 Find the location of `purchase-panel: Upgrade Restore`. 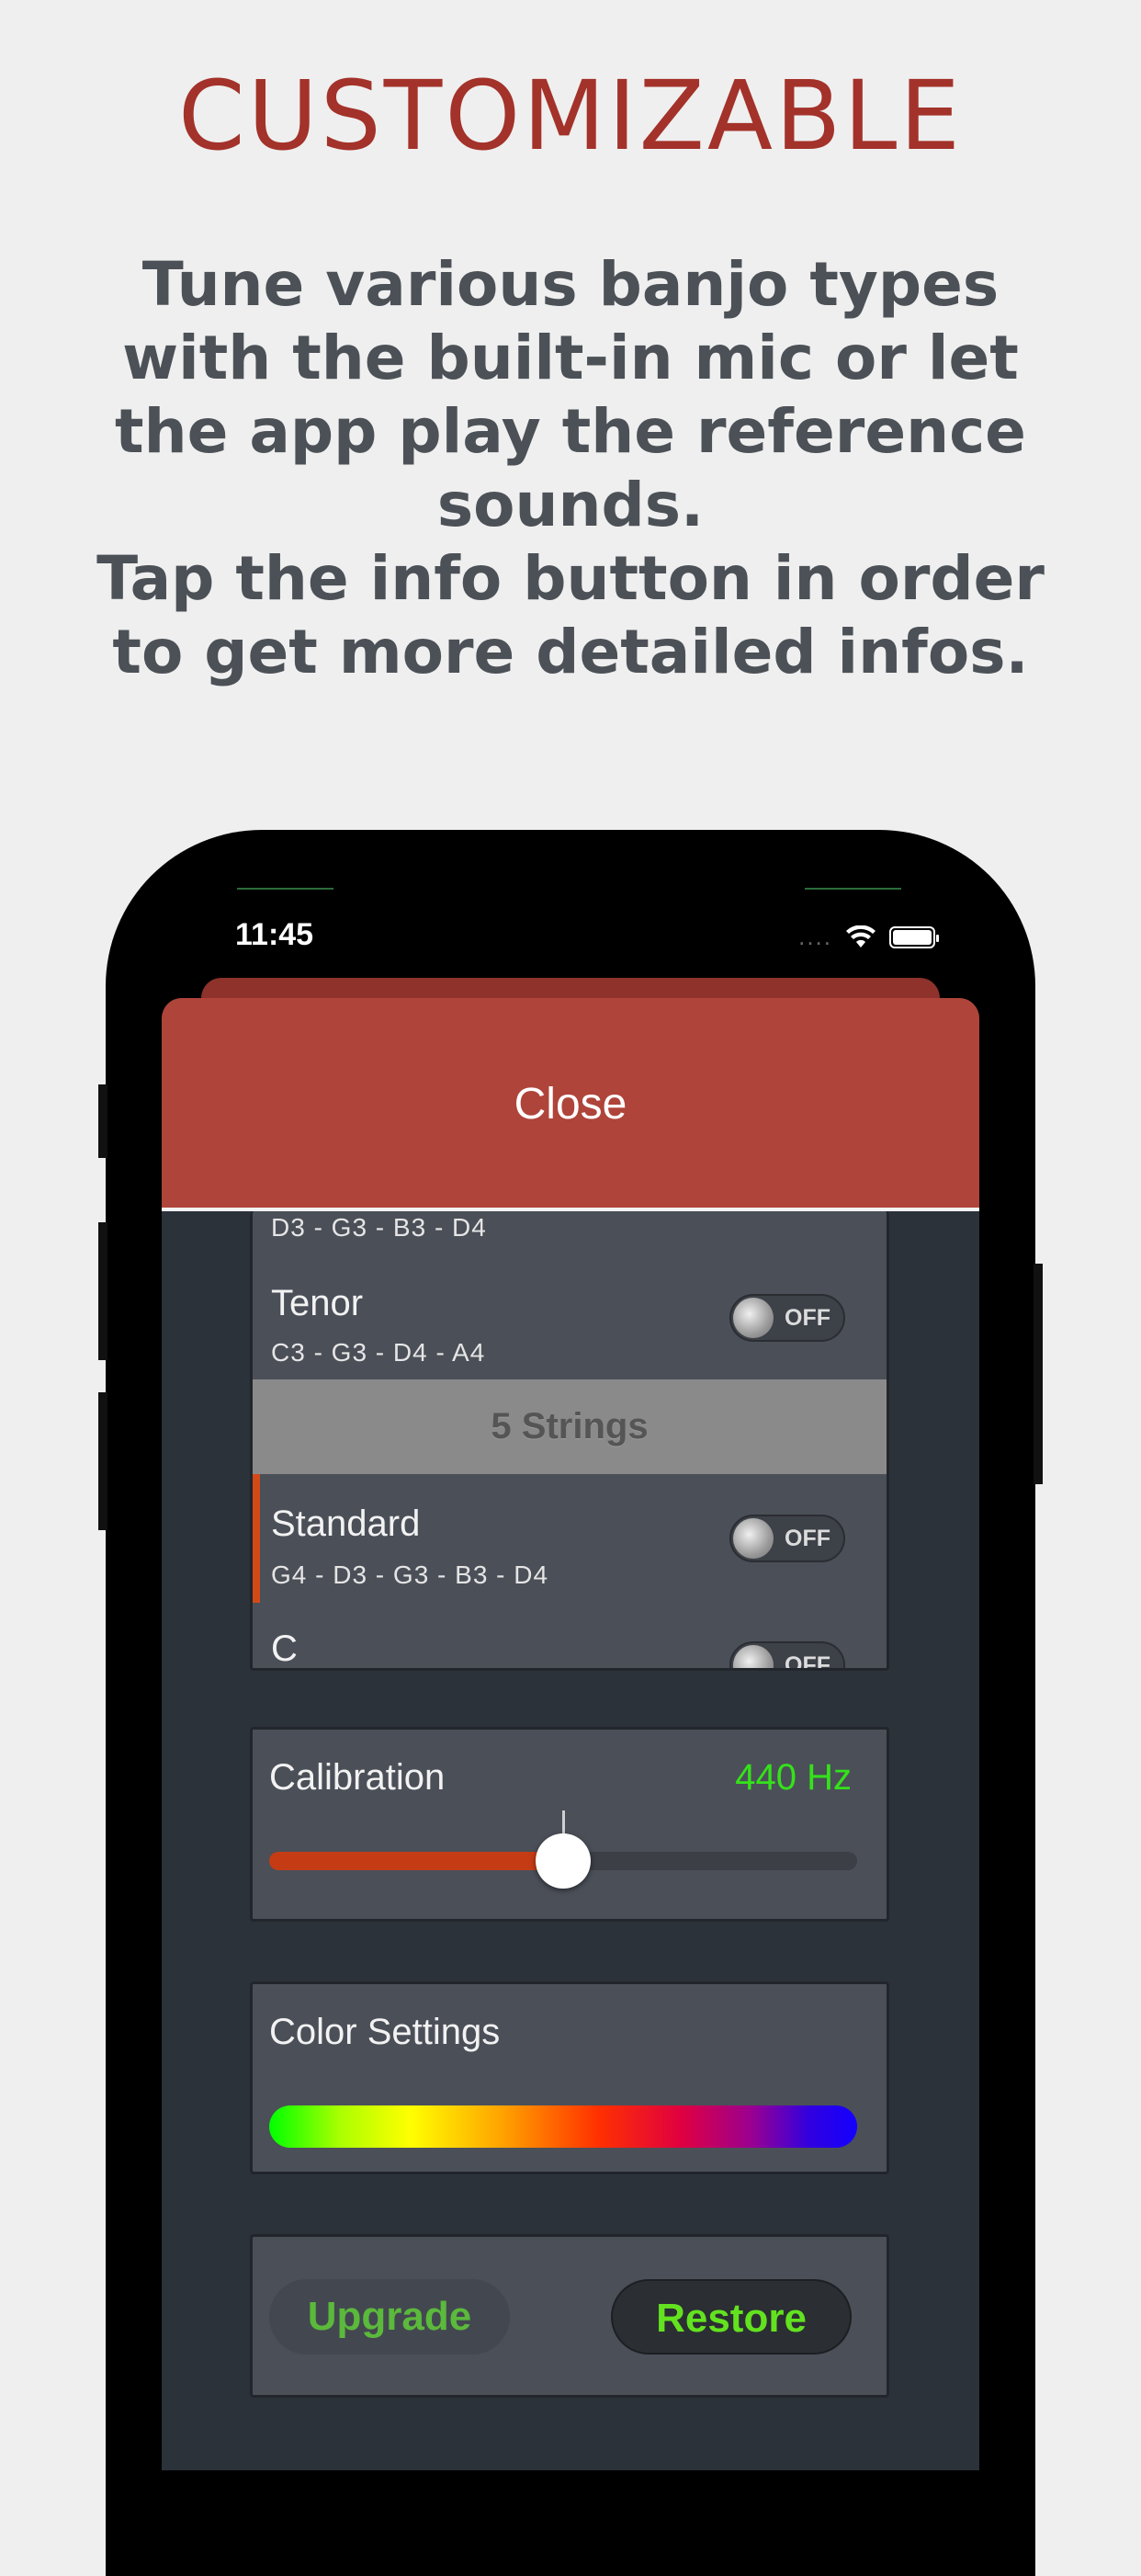

purchase-panel: Upgrade Restore is located at coordinates (569, 2316).